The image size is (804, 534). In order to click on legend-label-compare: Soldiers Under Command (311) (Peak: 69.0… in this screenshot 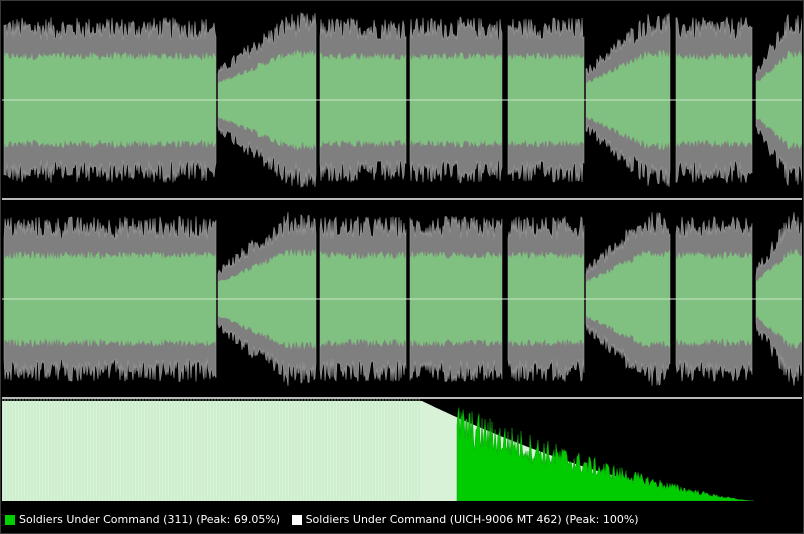, I will do `click(150, 519)`.